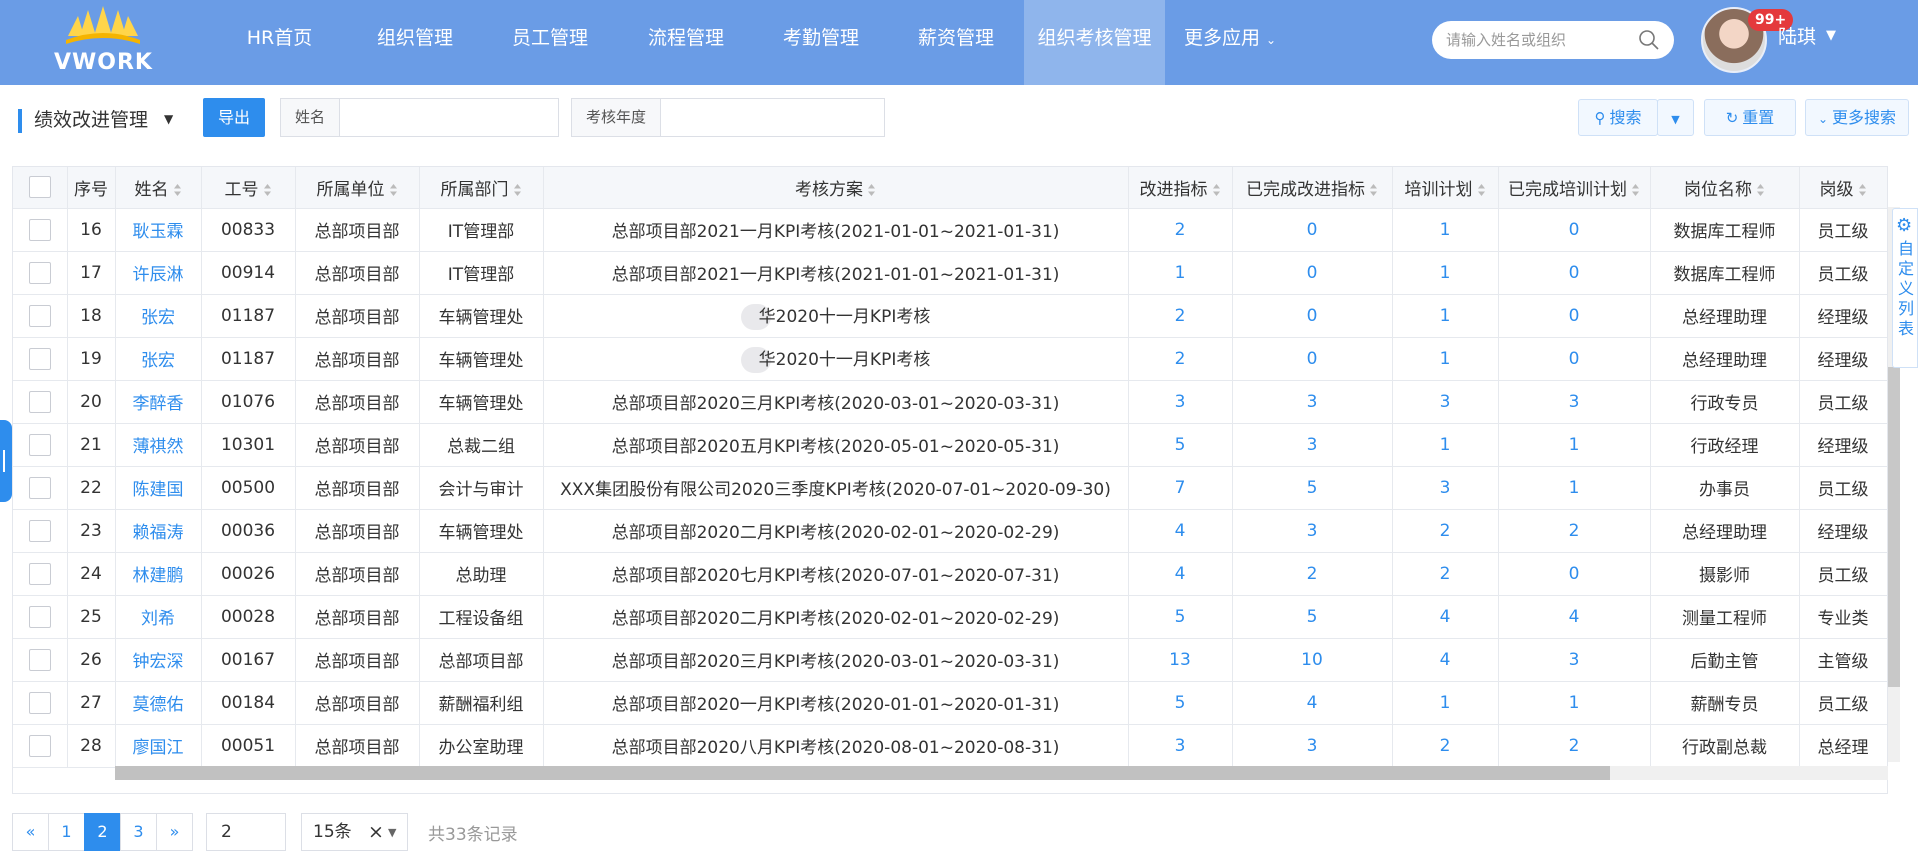  Describe the element at coordinates (481, 188) in the screenshot. I see `column-header: 所属部门` at that location.